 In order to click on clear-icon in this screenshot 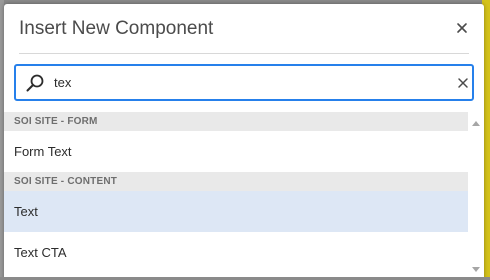, I will do `click(463, 83)`.